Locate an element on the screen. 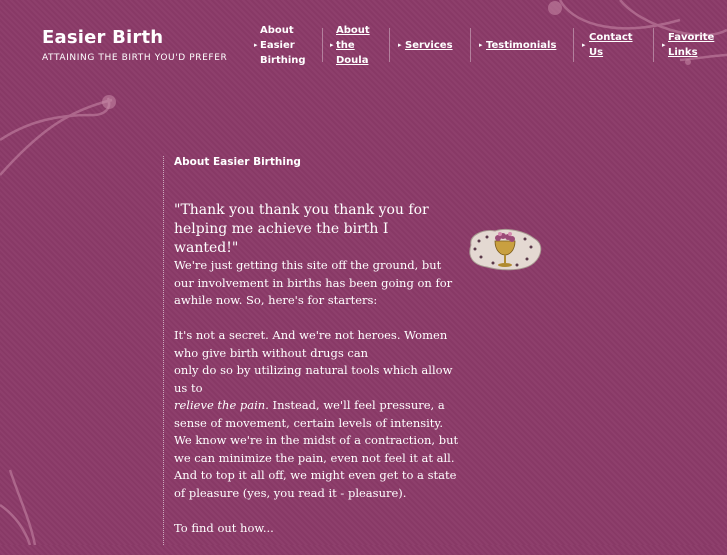 Image resolution: width=727 pixels, height=555 pixels. nav-label-line: Easier is located at coordinates (277, 45).